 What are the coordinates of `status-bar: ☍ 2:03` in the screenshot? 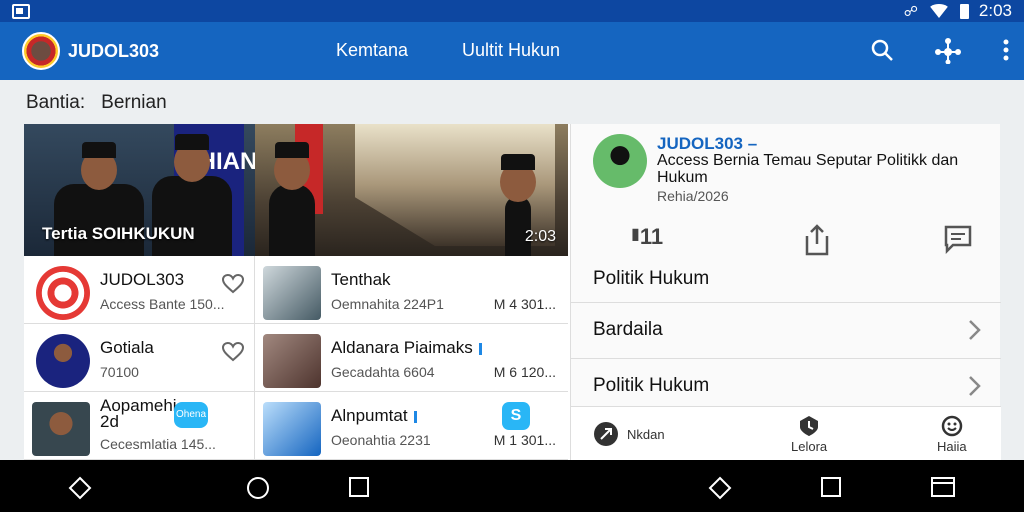 It's located at (512, 11).